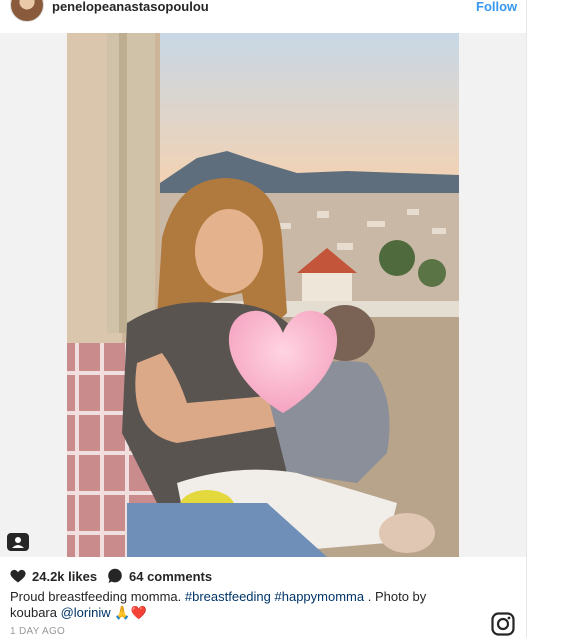 The width and height of the screenshot is (561, 638). I want to click on mention-loriniw: @loriniw, so click(86, 612).